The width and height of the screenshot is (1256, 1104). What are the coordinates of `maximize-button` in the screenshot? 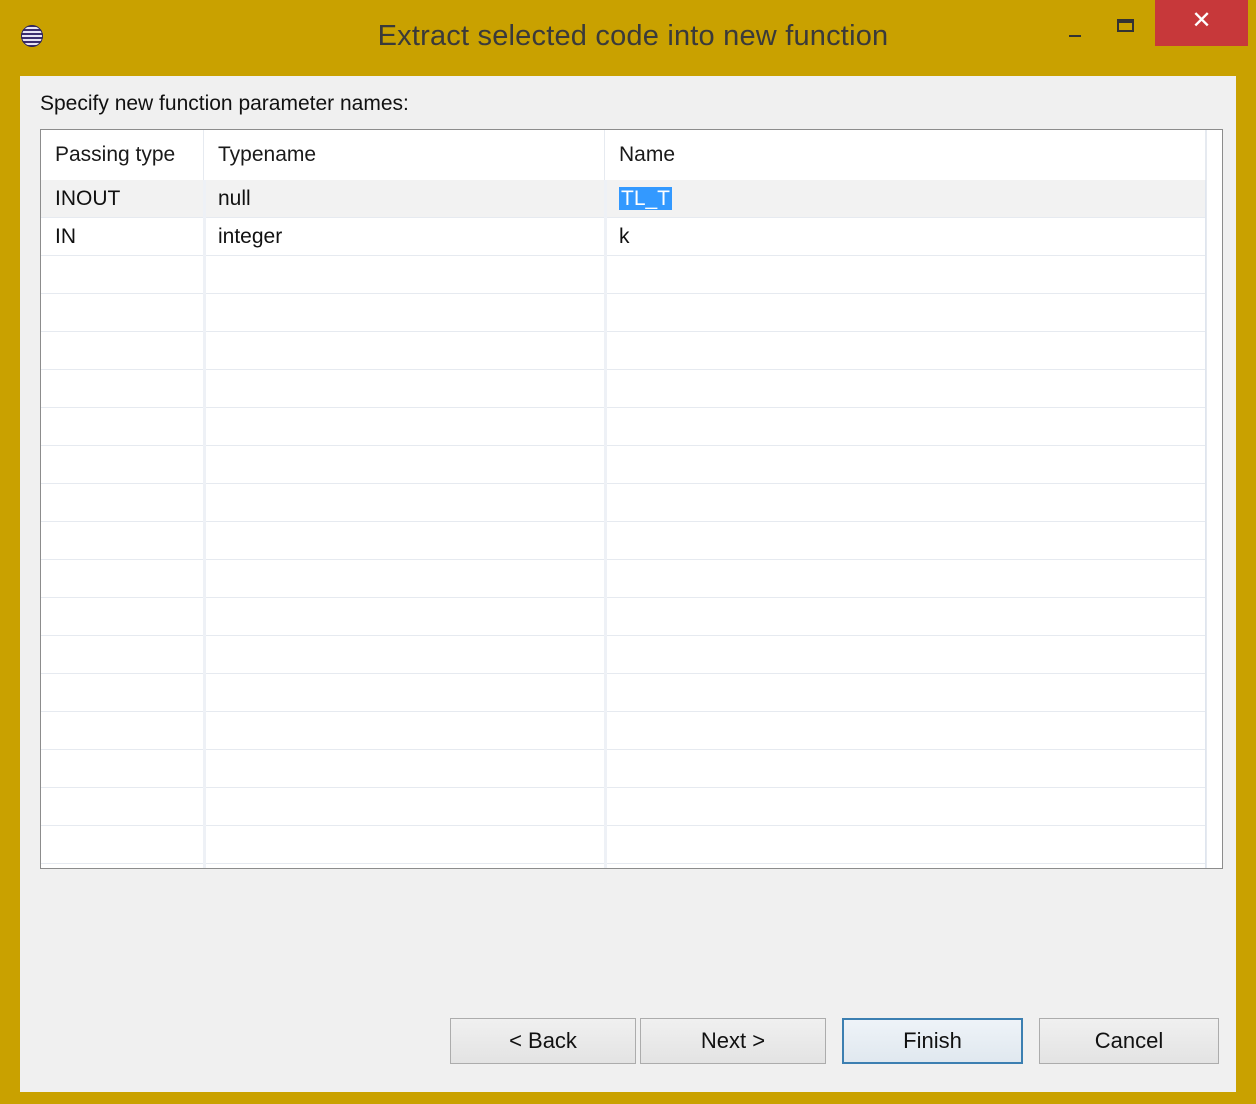 It's located at (1126, 23).